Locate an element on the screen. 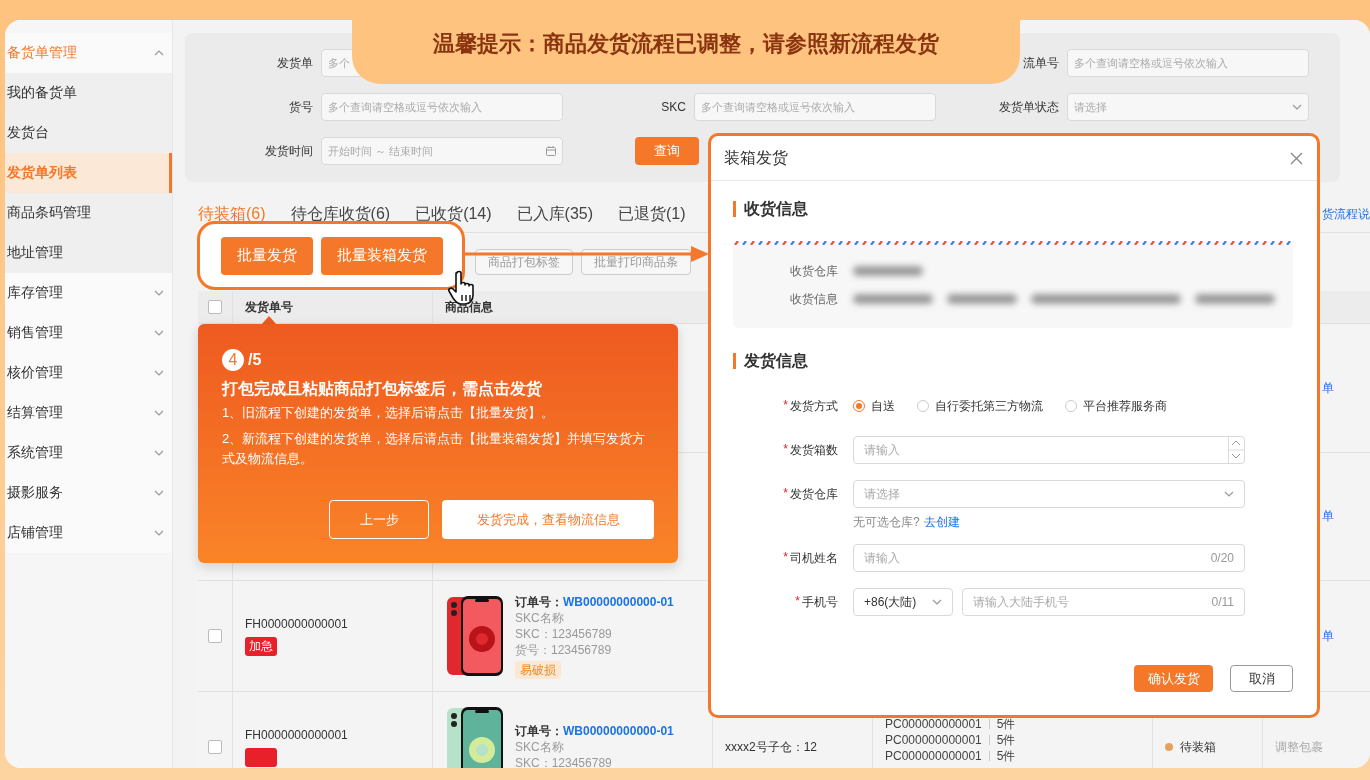 The image size is (1370, 780). filter-label: 发货时间 is located at coordinates (288, 151).